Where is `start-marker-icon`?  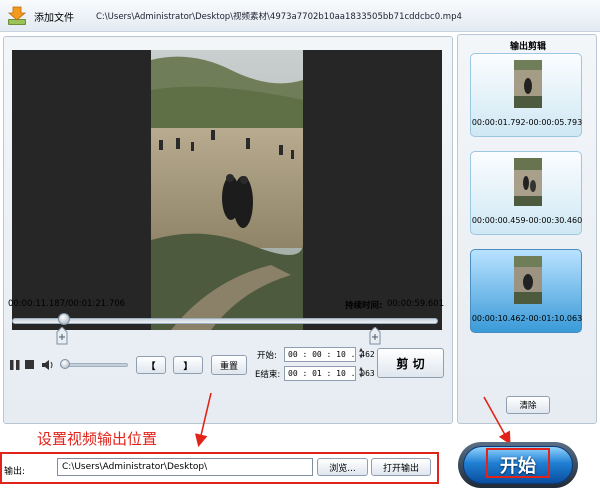
start-marker-icon is located at coordinates (62, 336).